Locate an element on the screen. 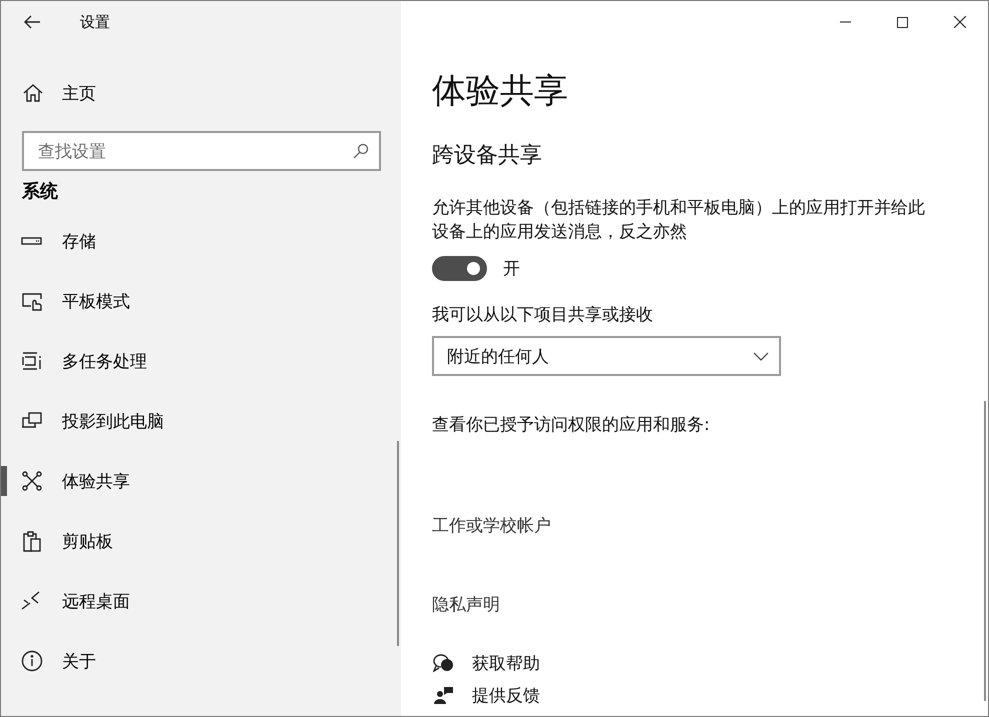 This screenshot has height=717, width=989. sidebar-item: 剪贴板 is located at coordinates (201, 541).